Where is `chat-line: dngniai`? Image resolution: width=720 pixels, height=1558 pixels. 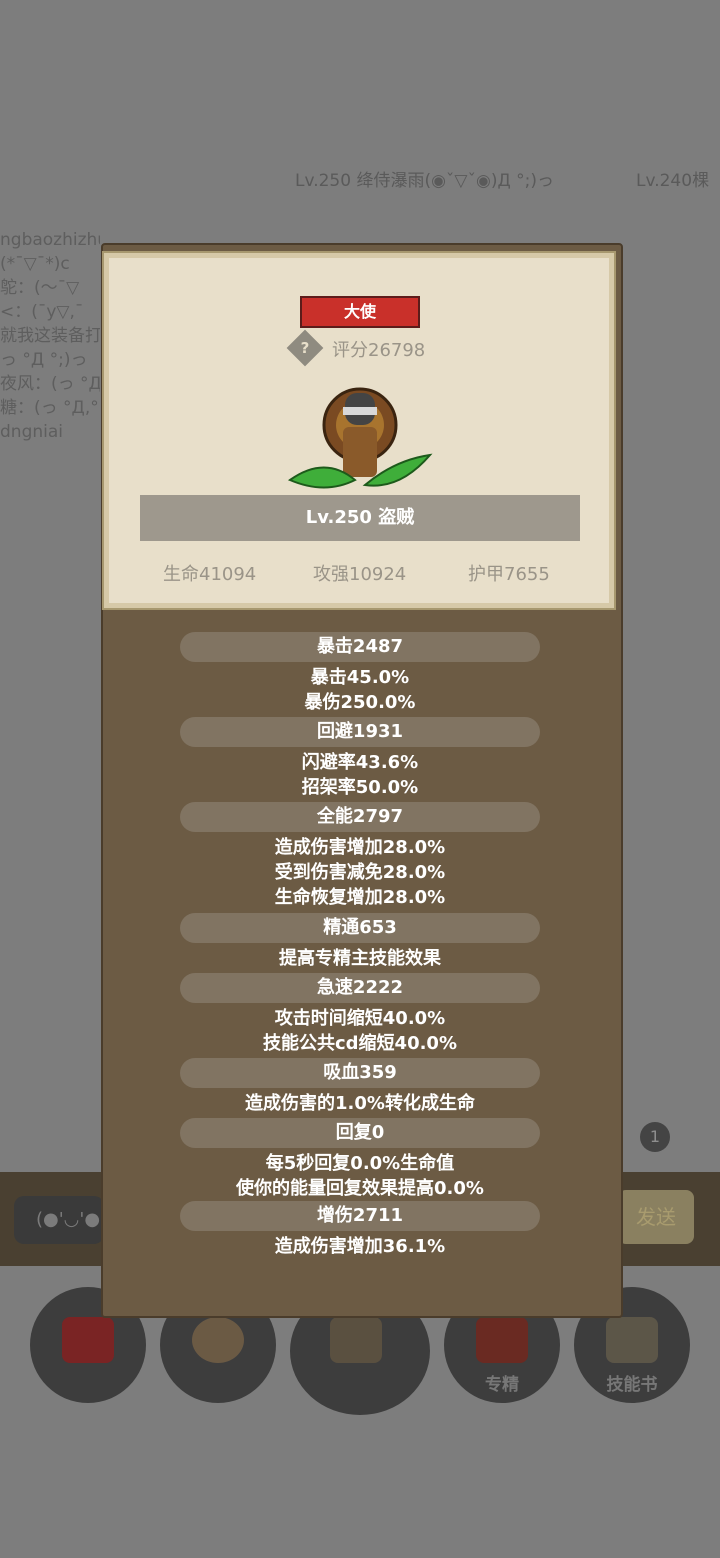 chat-line: dngniai is located at coordinates (31, 432).